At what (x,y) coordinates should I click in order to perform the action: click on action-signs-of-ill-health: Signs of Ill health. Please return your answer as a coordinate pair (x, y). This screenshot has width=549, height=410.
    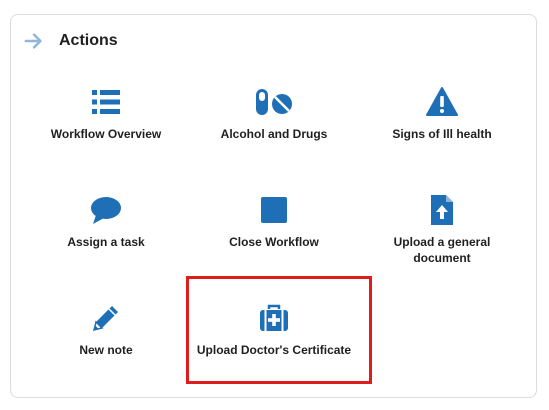
    Looking at the image, I should click on (442, 114).